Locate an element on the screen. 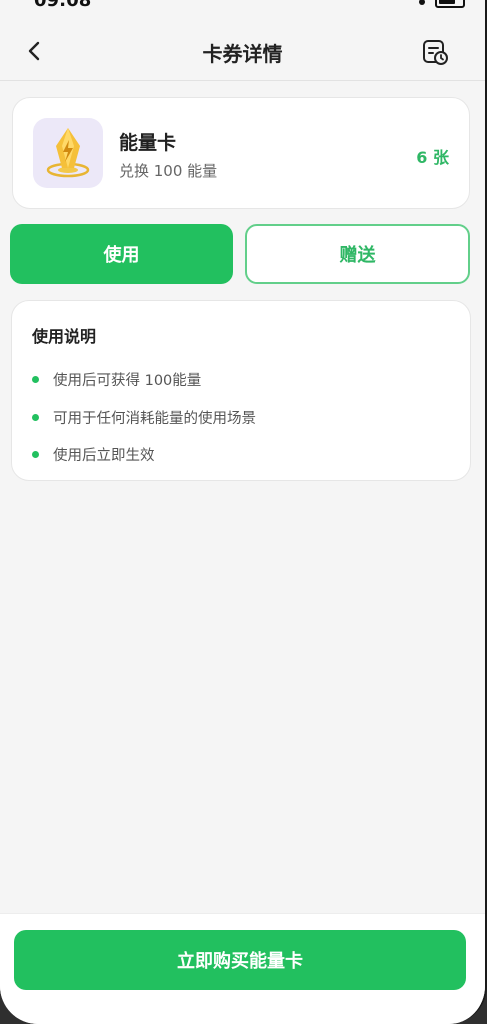 The width and height of the screenshot is (487, 1024). signal-icon is located at coordinates (398, 2).